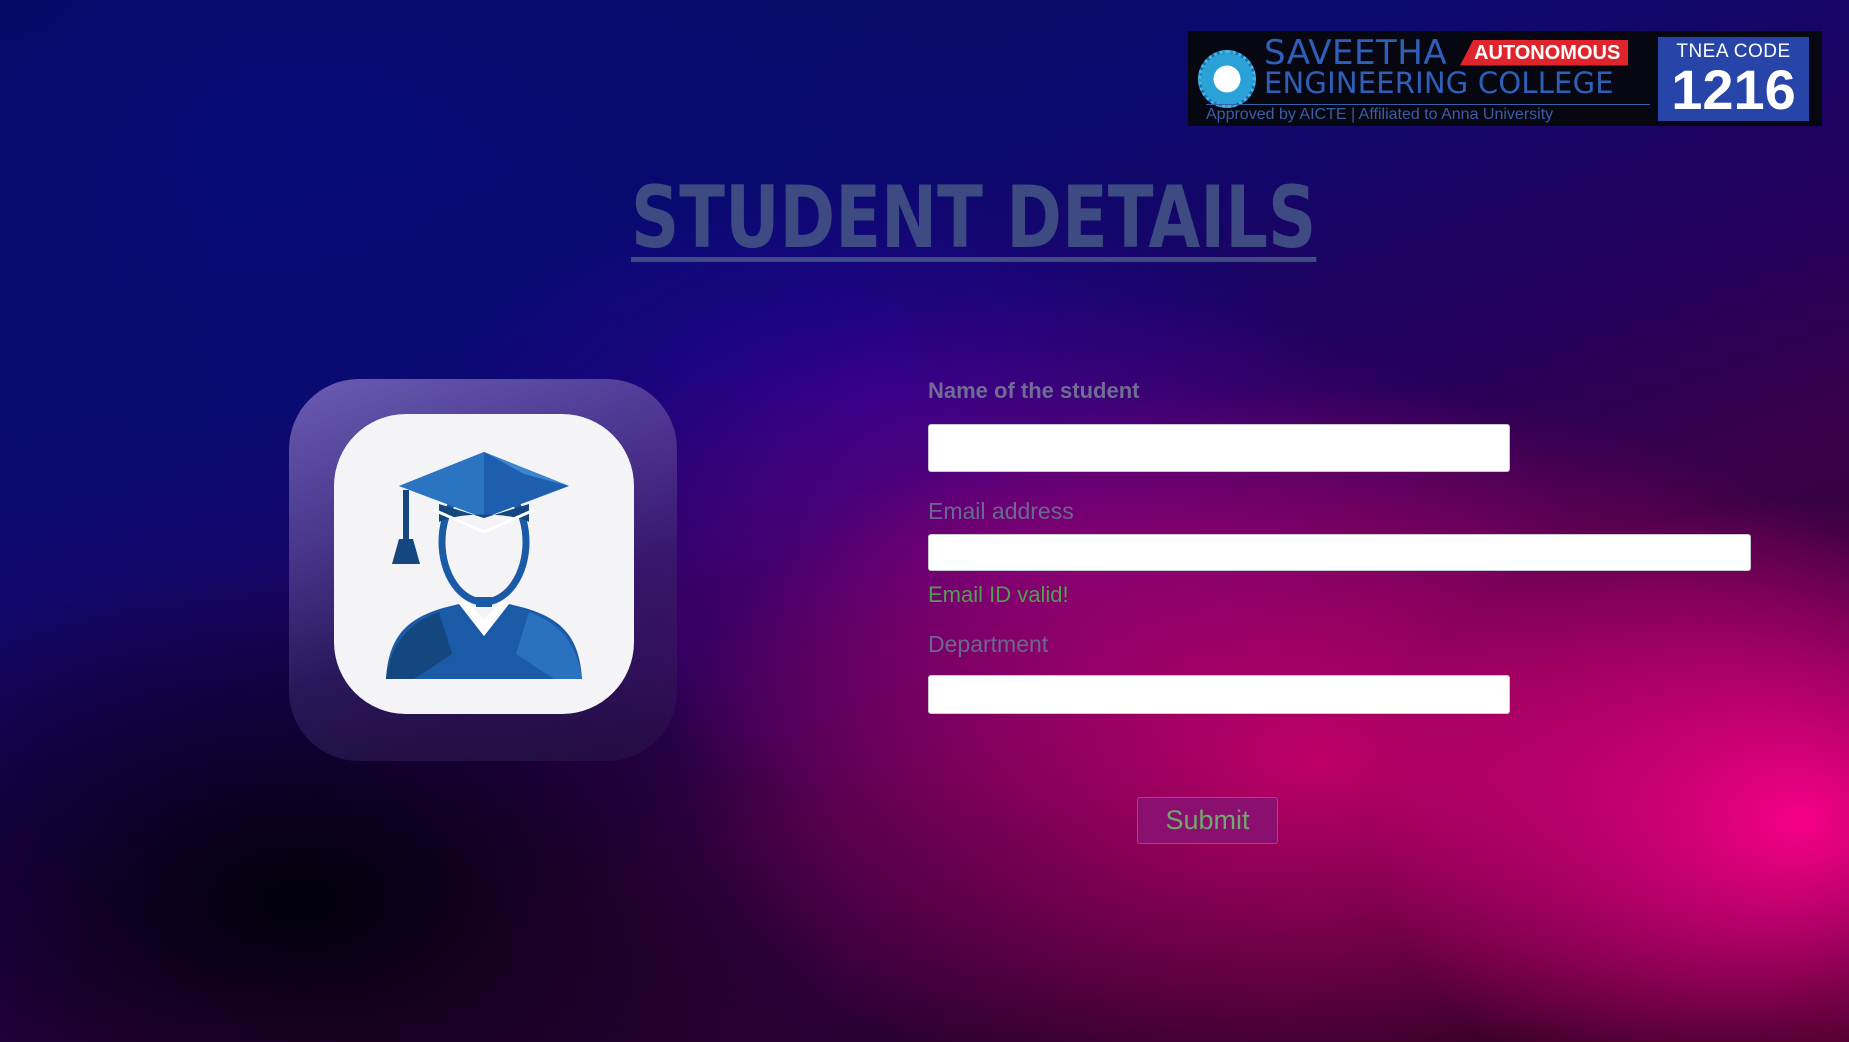 The width and height of the screenshot is (1849, 1042). I want to click on department-label: Department, so click(988, 644).